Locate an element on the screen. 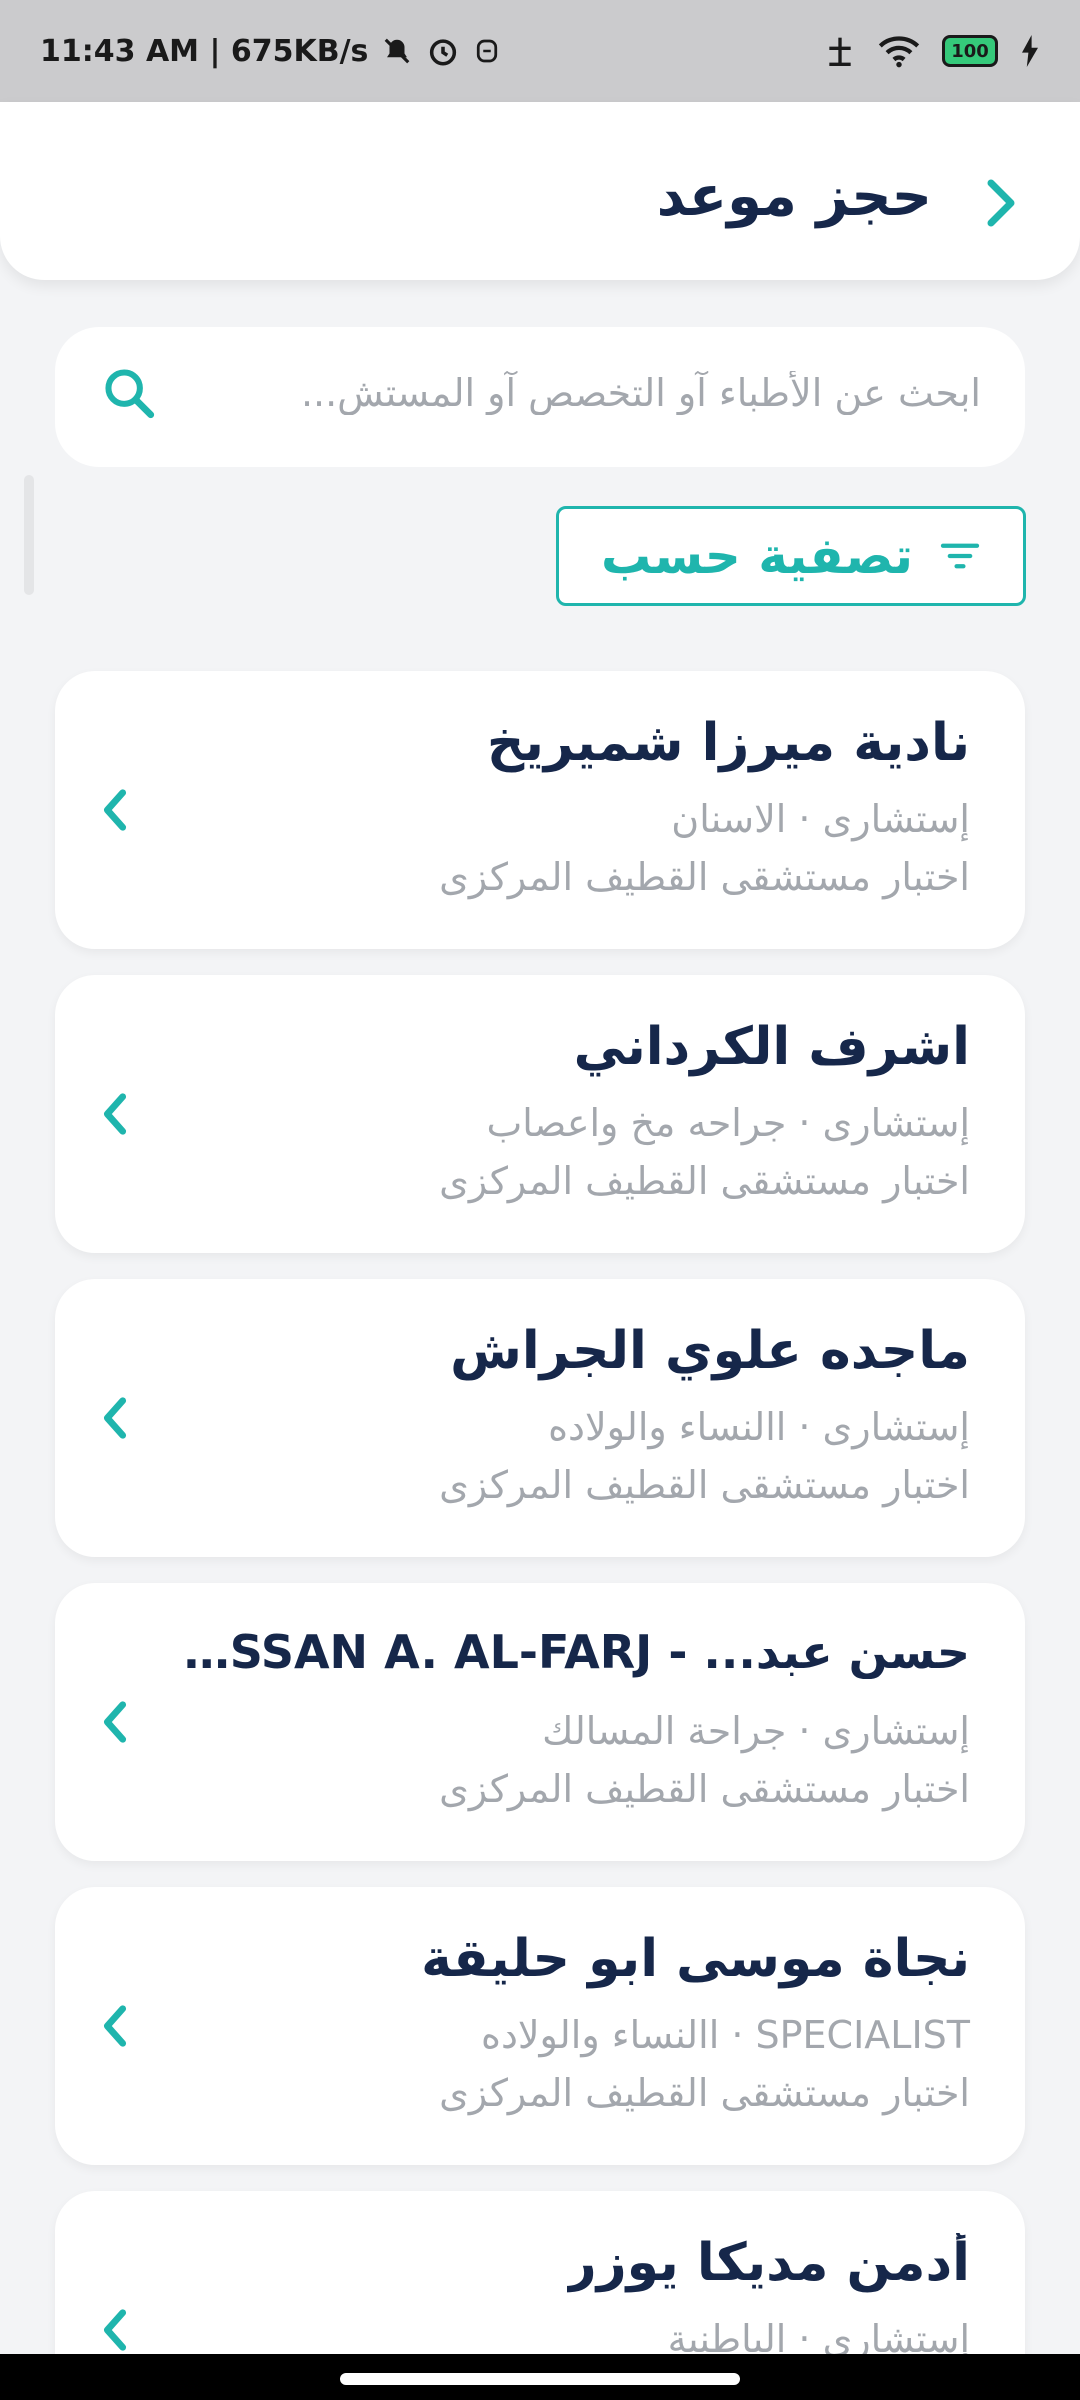 The height and width of the screenshot is (2400, 1080). doctor-specialty: إستشارى · جراحه مخ واعصاب is located at coordinates (728, 1123).